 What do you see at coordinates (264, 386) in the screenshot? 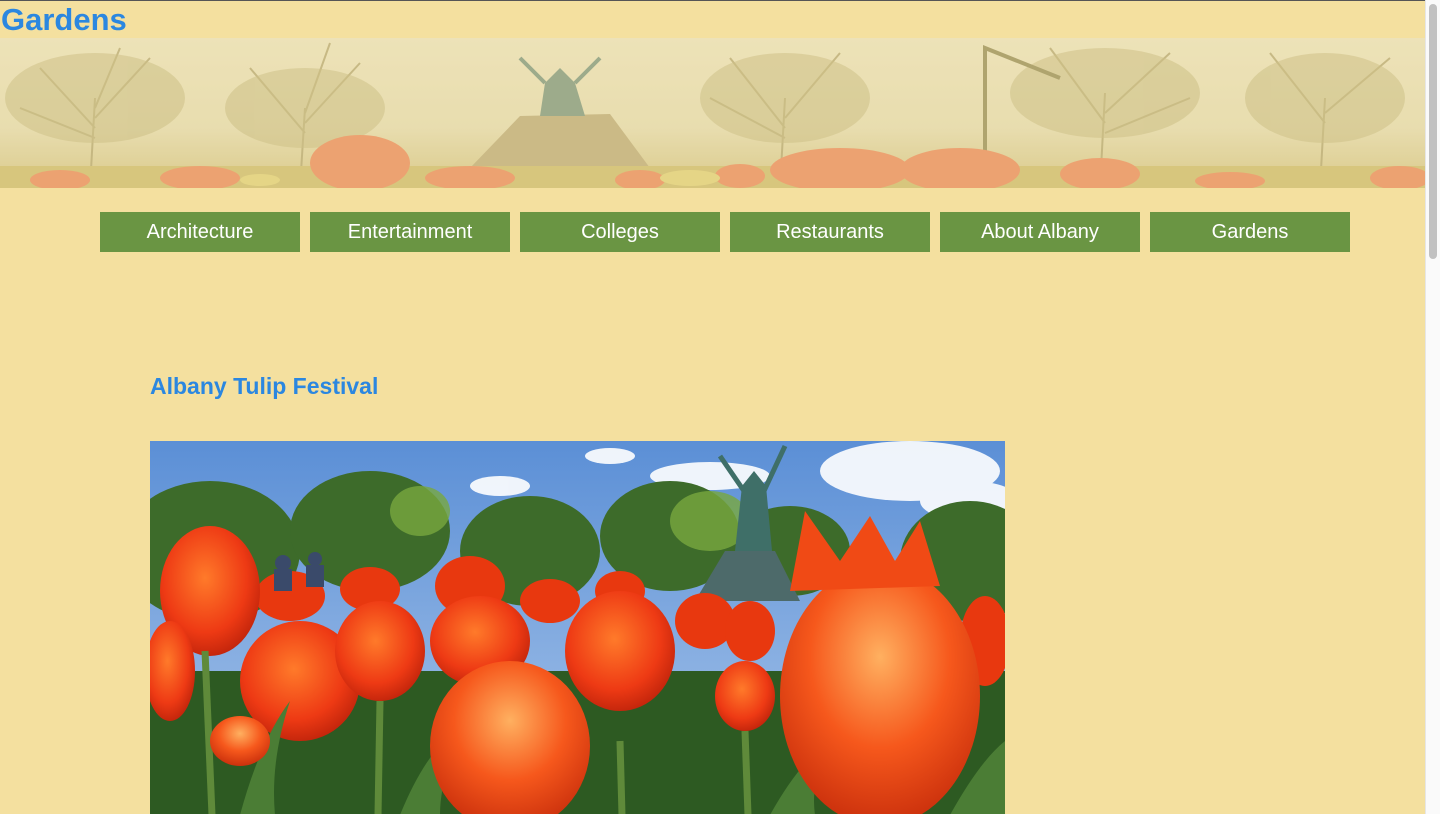
I see `section-heading: Albany Tulip Festival` at bounding box center [264, 386].